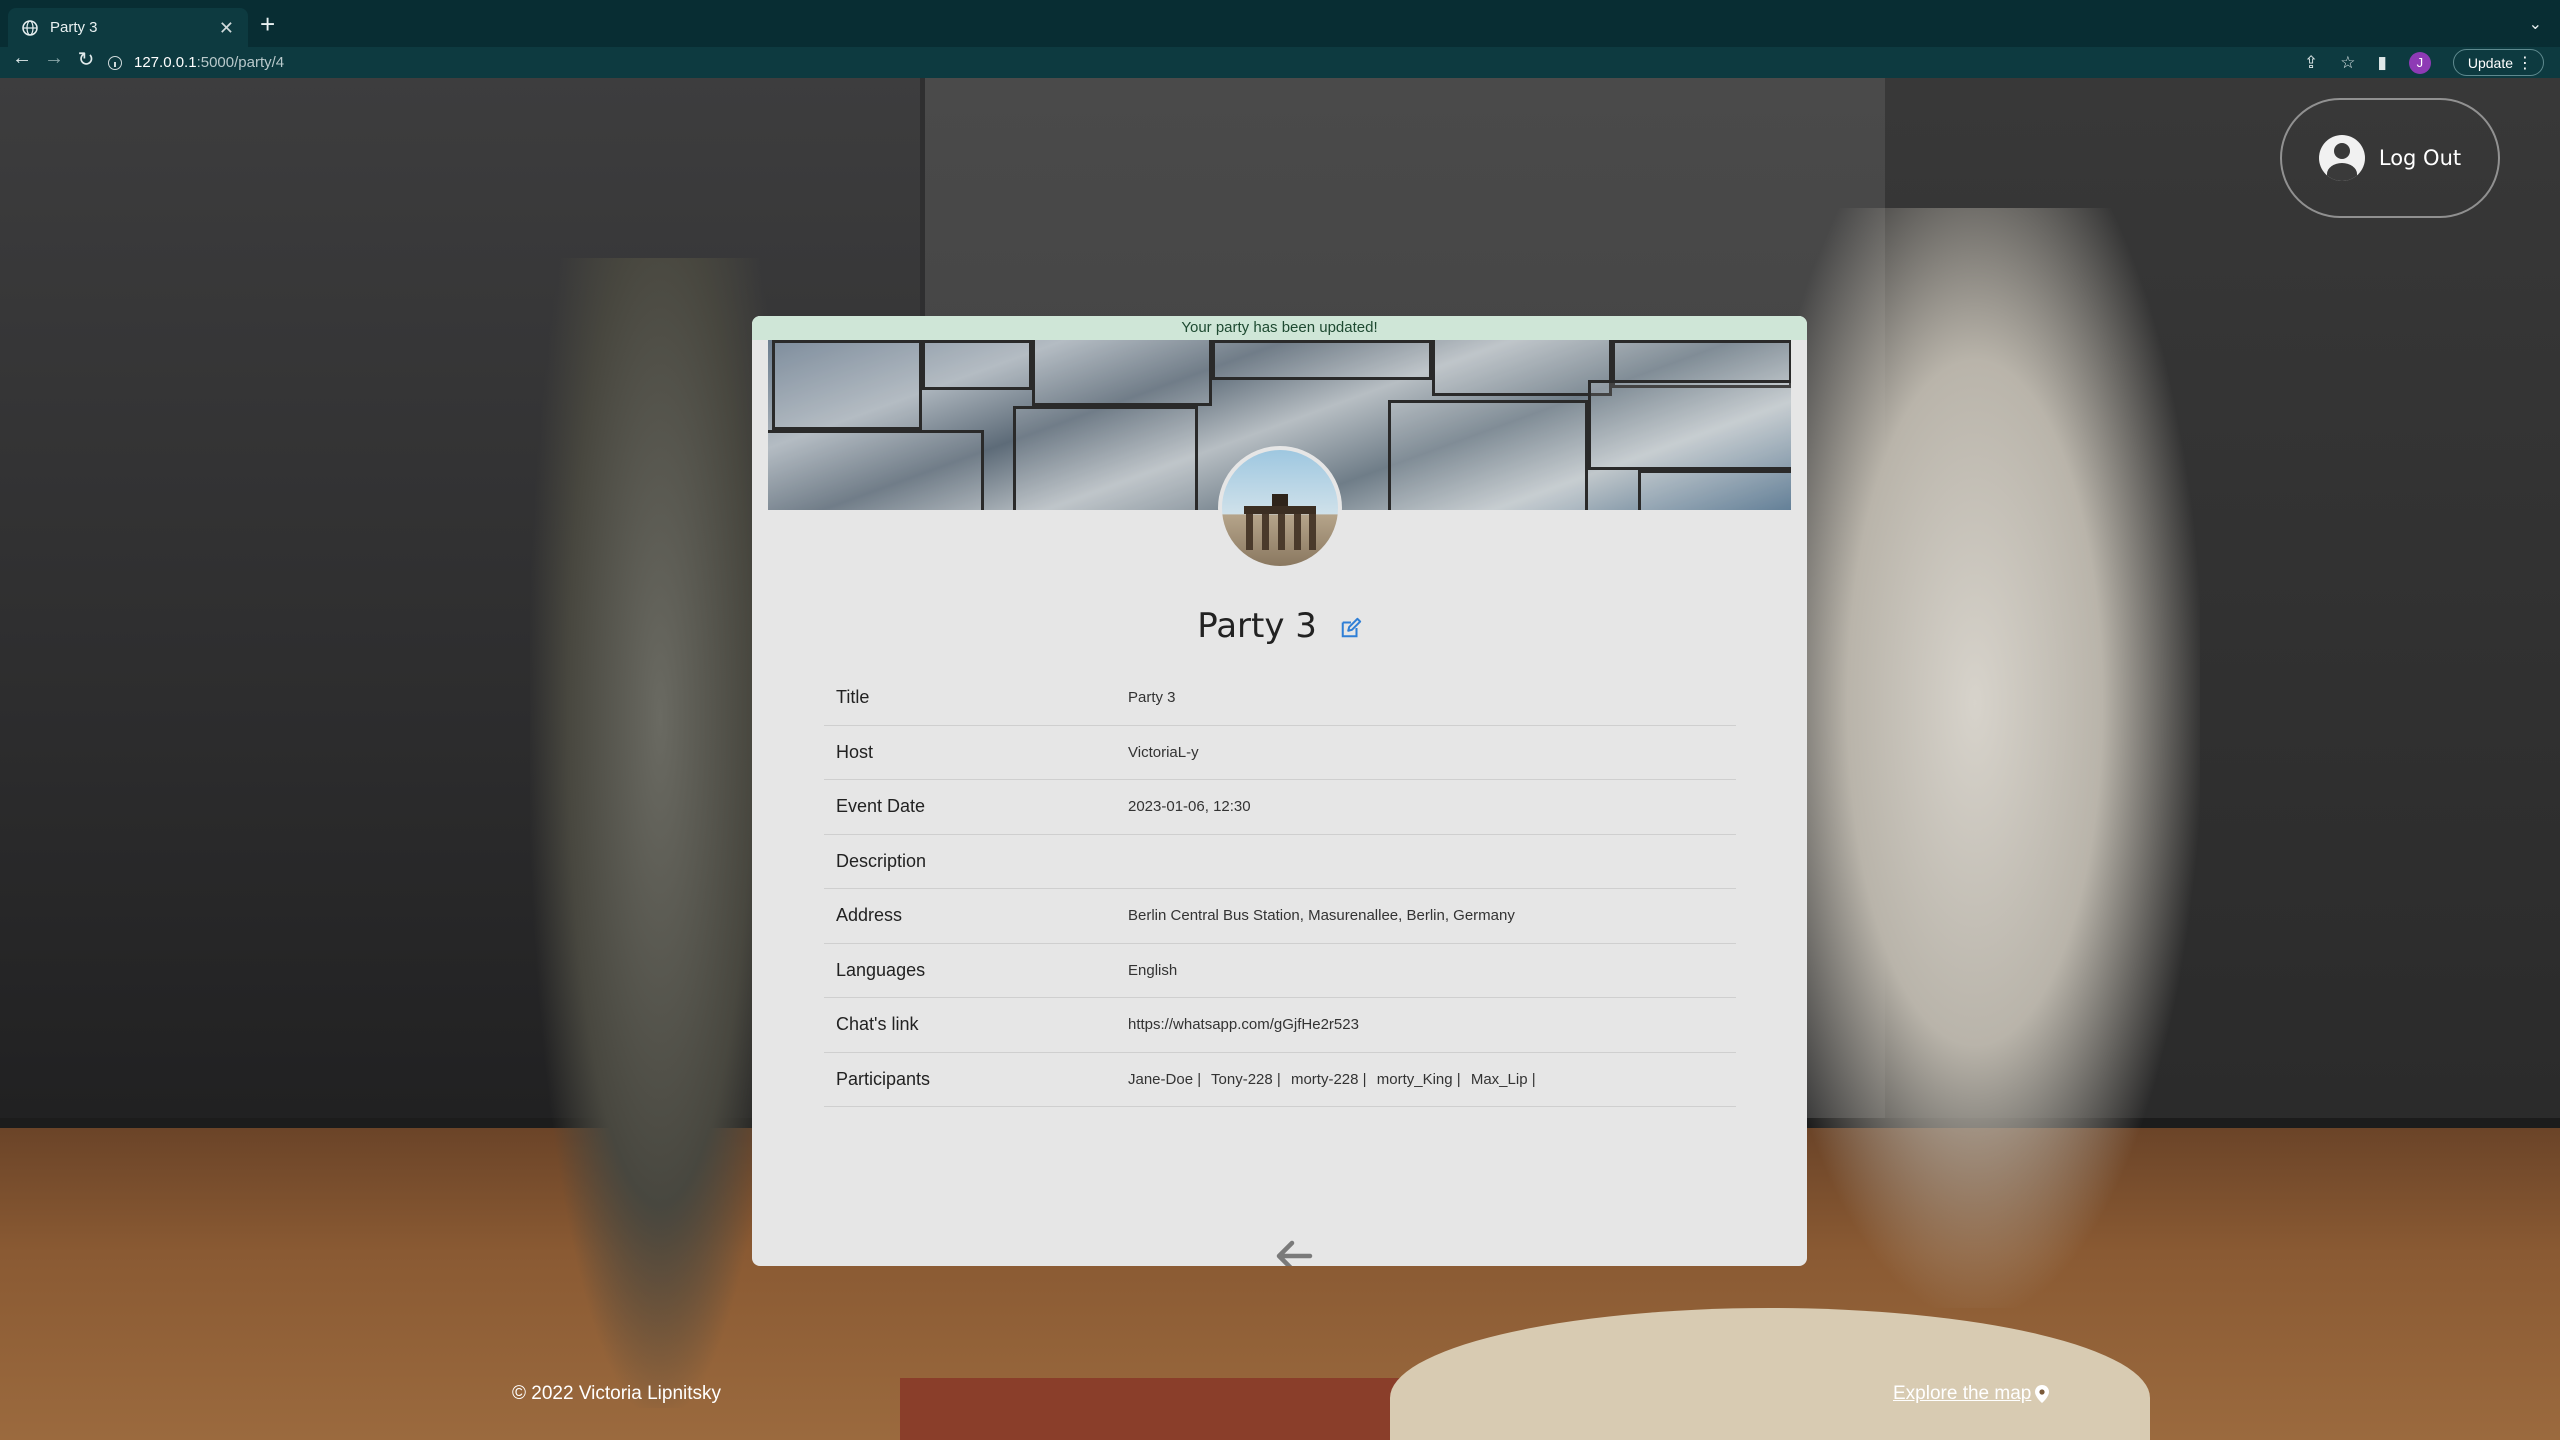  I want to click on detail-value: Party 3, so click(1152, 698).